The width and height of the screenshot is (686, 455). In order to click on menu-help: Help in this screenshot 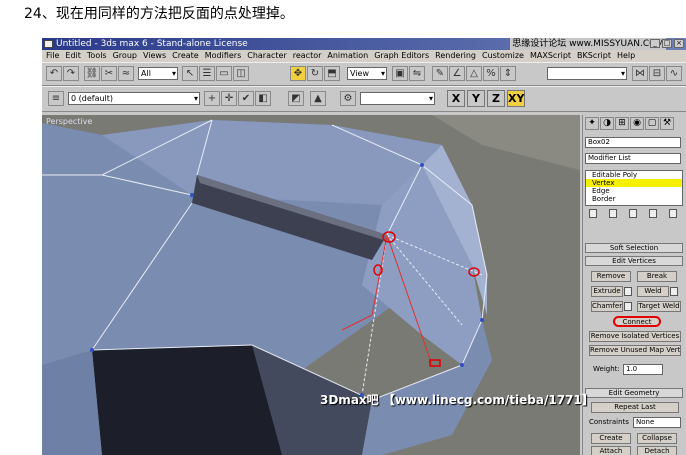, I will do `click(625, 56)`.